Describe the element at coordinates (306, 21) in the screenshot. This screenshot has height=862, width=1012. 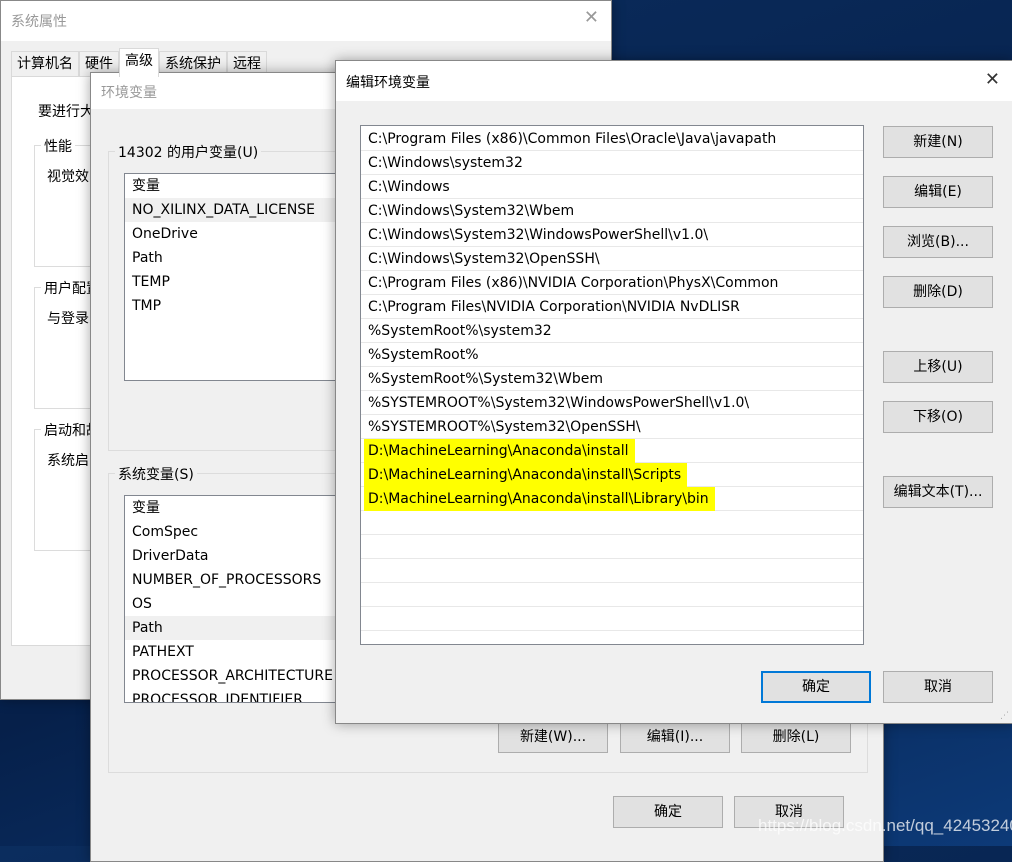
I see `title-bar: 系统属性 ✕` at that location.